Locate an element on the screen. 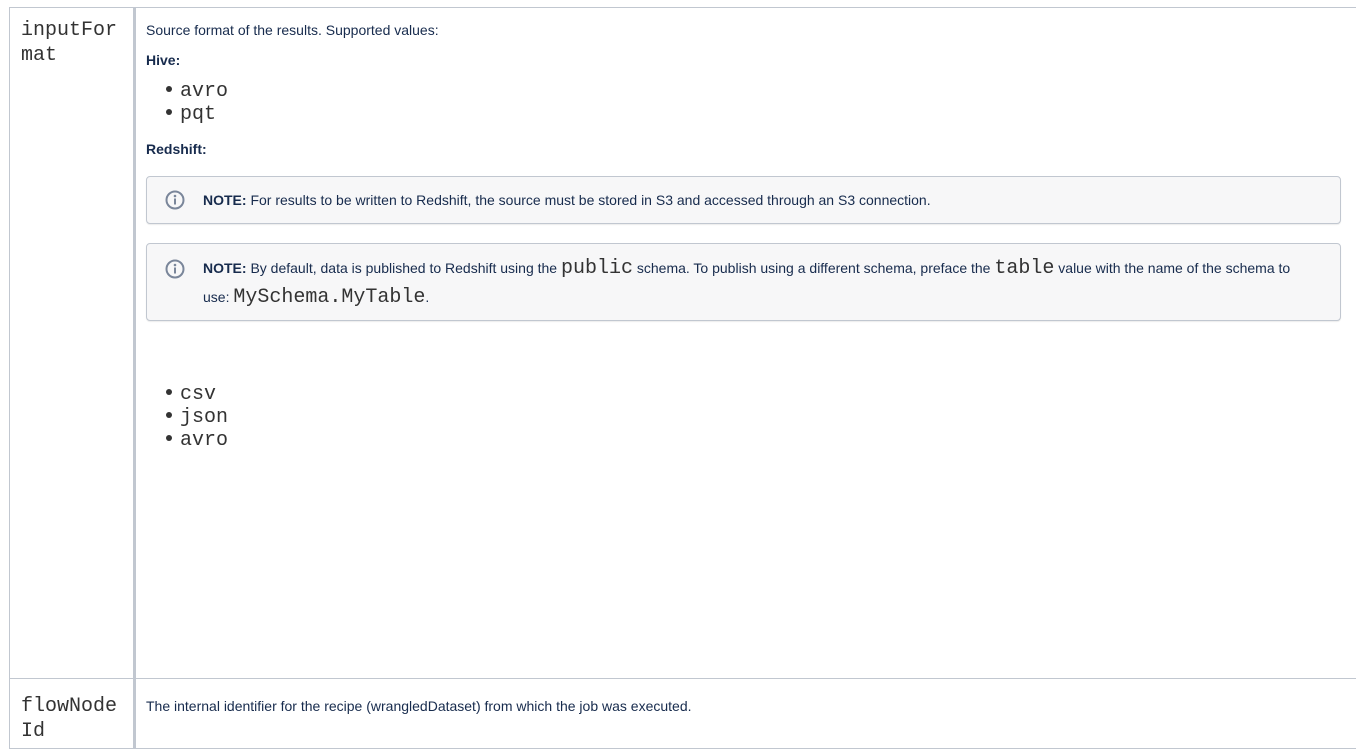 The height and width of the screenshot is (749, 1356). param-name-cell: flowNodeId is located at coordinates (72, 714).